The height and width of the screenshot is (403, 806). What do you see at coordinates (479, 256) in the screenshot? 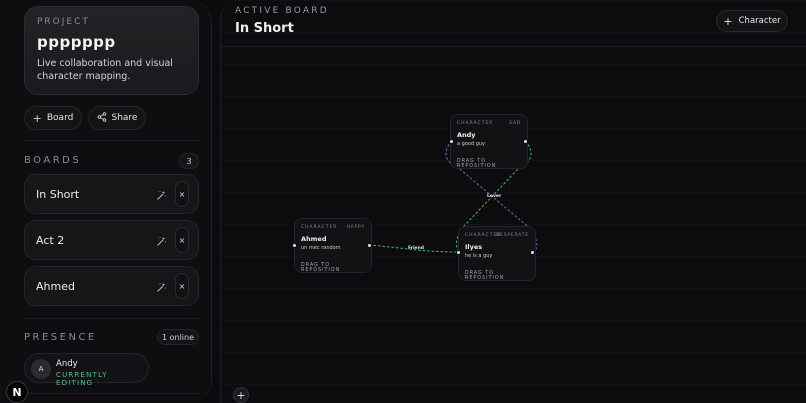
I see `node-description: he is a guy` at bounding box center [479, 256].